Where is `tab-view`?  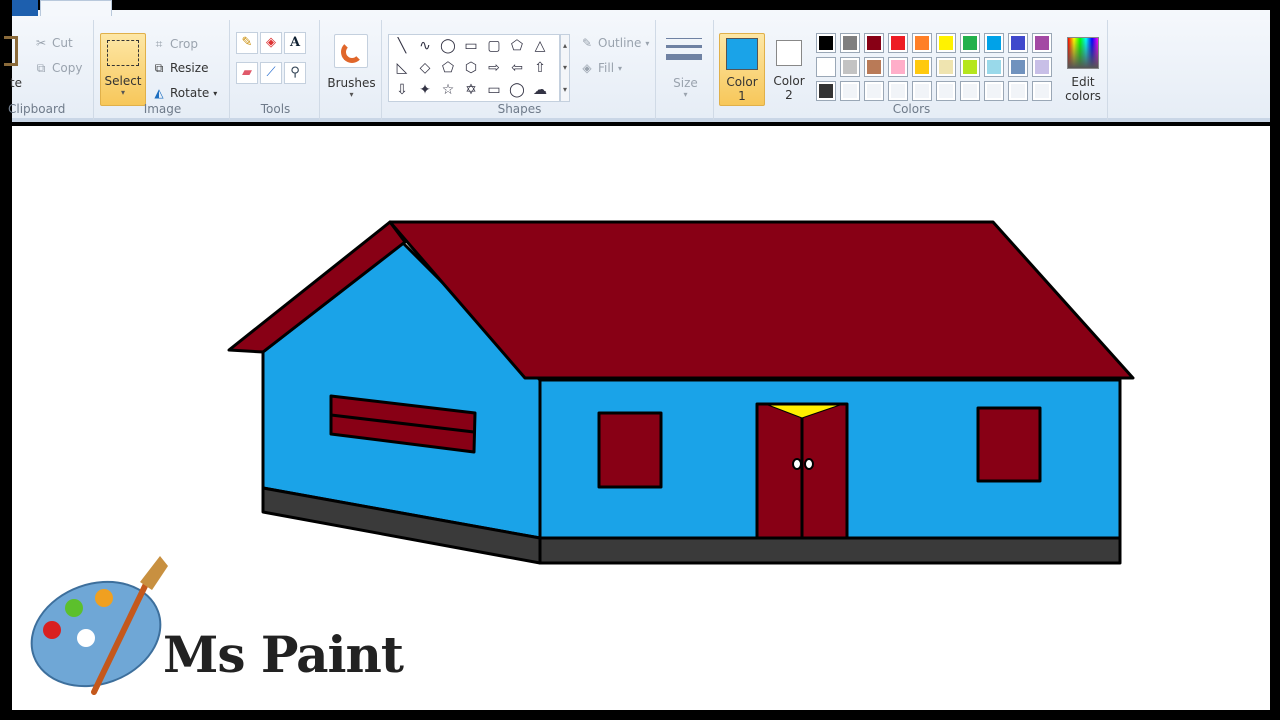 tab-view is located at coordinates (139, 8).